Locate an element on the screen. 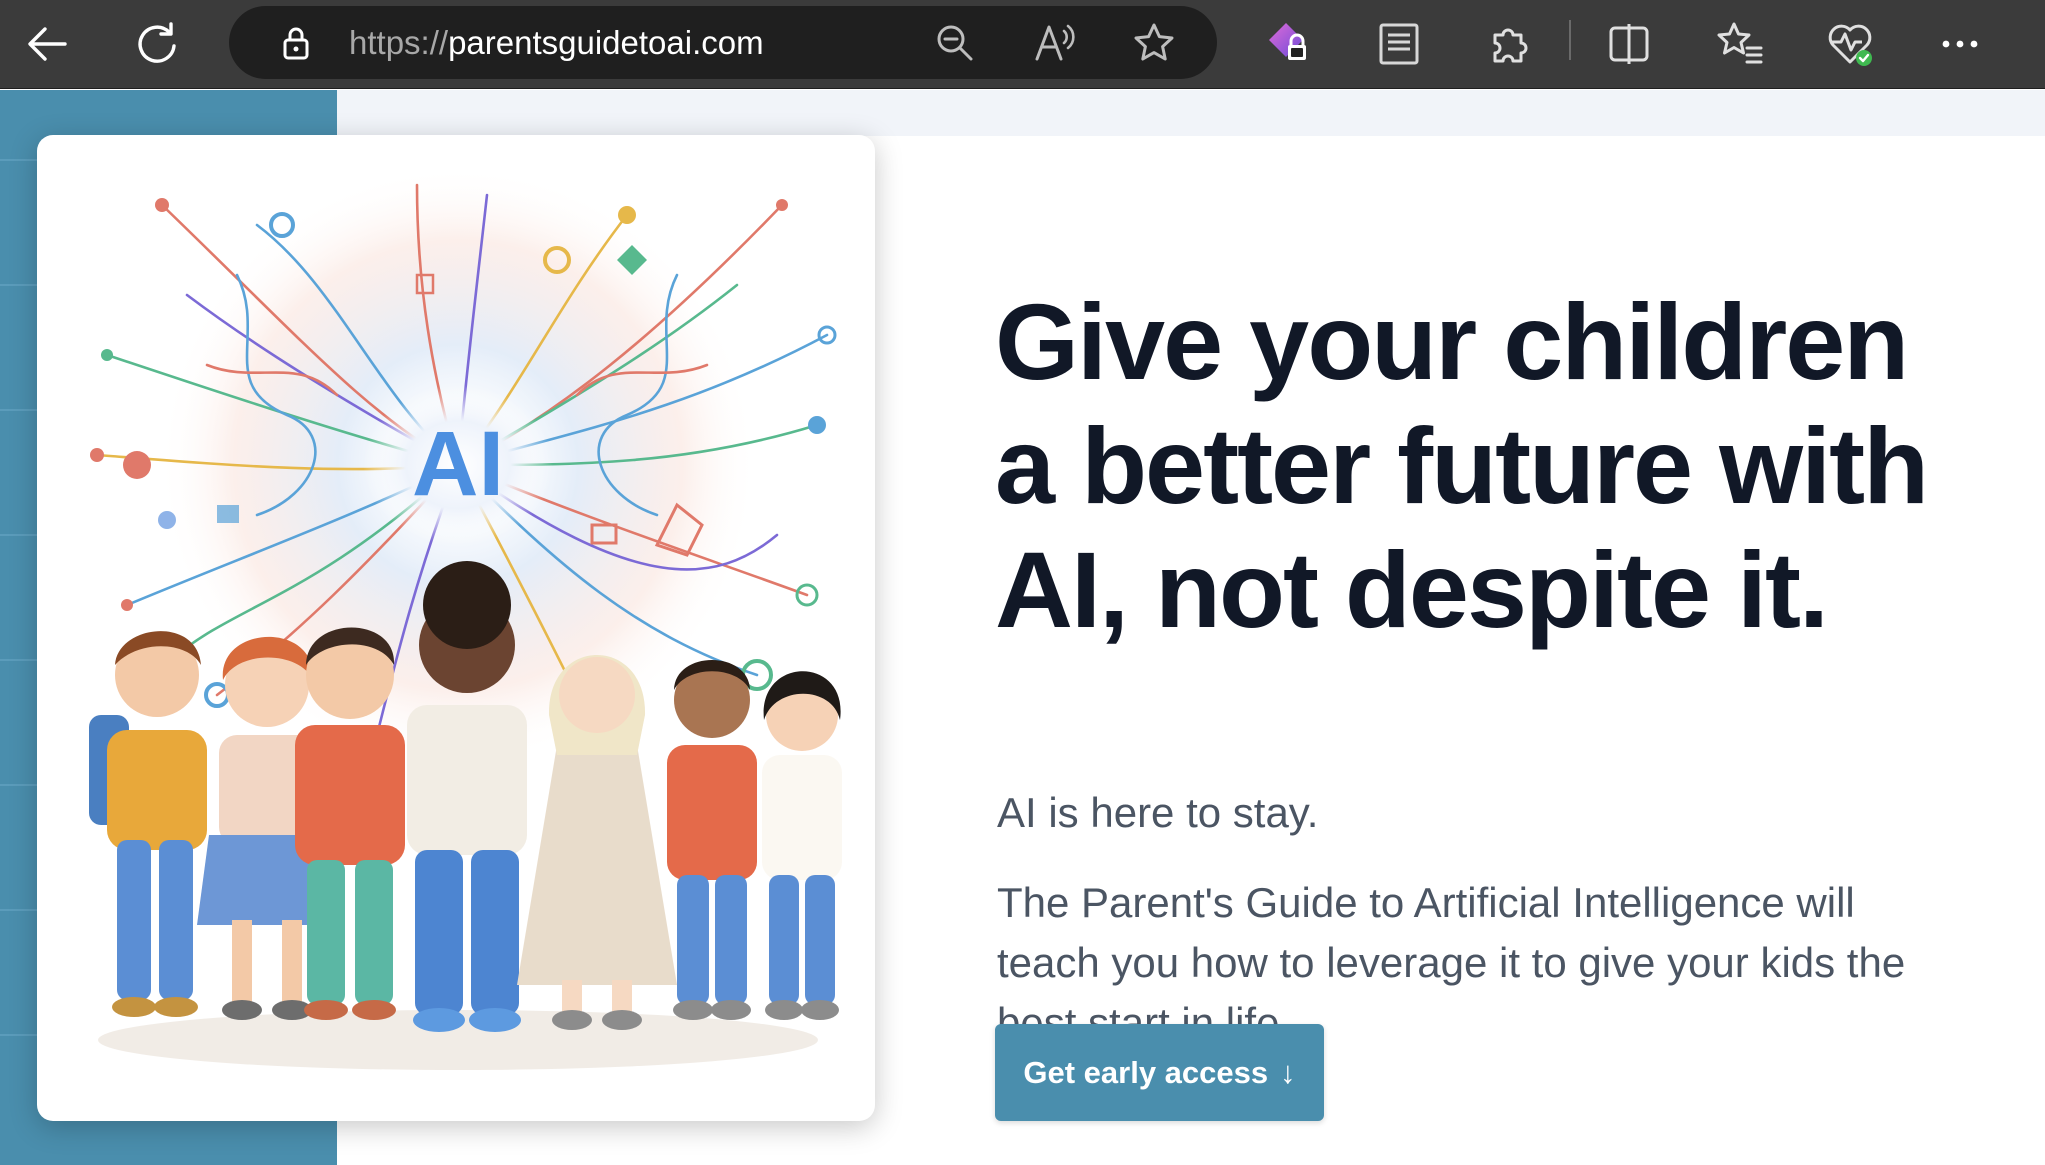 This screenshot has height=1165, width=2045. browser-health-icon is located at coordinates (1850, 45).